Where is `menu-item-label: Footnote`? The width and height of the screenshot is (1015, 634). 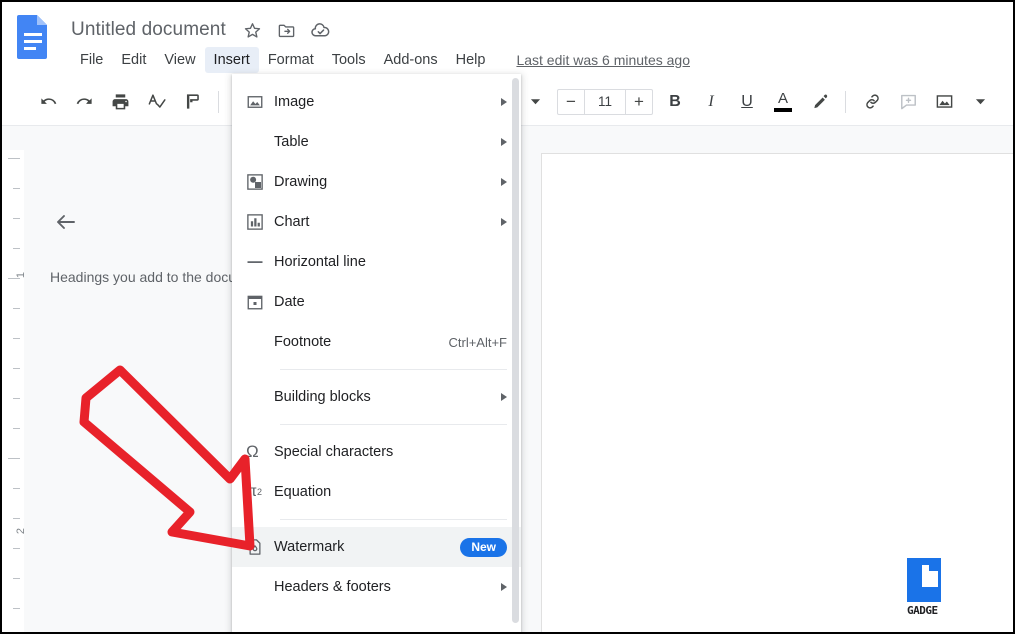
menu-item-label: Footnote is located at coordinates (303, 342).